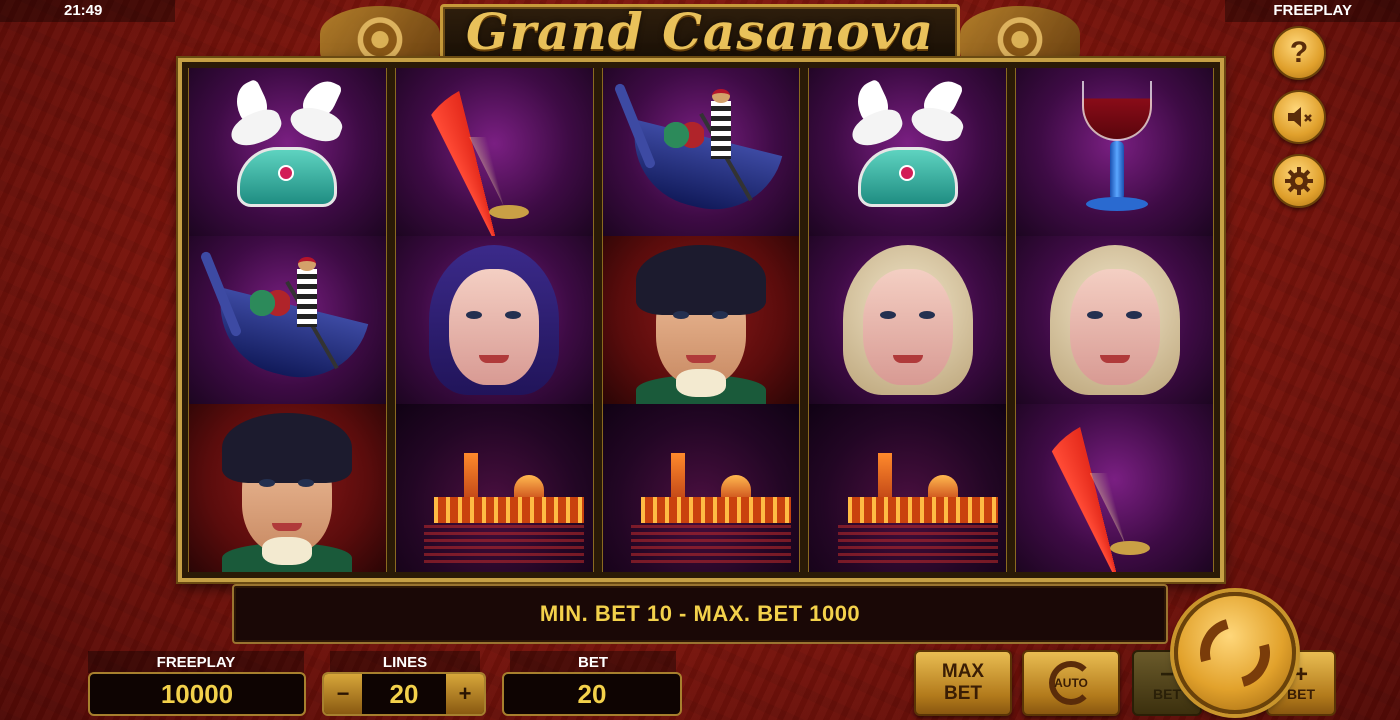 This screenshot has height=720, width=1400. I want to click on spin-arrows-icon, so click(1235, 653).